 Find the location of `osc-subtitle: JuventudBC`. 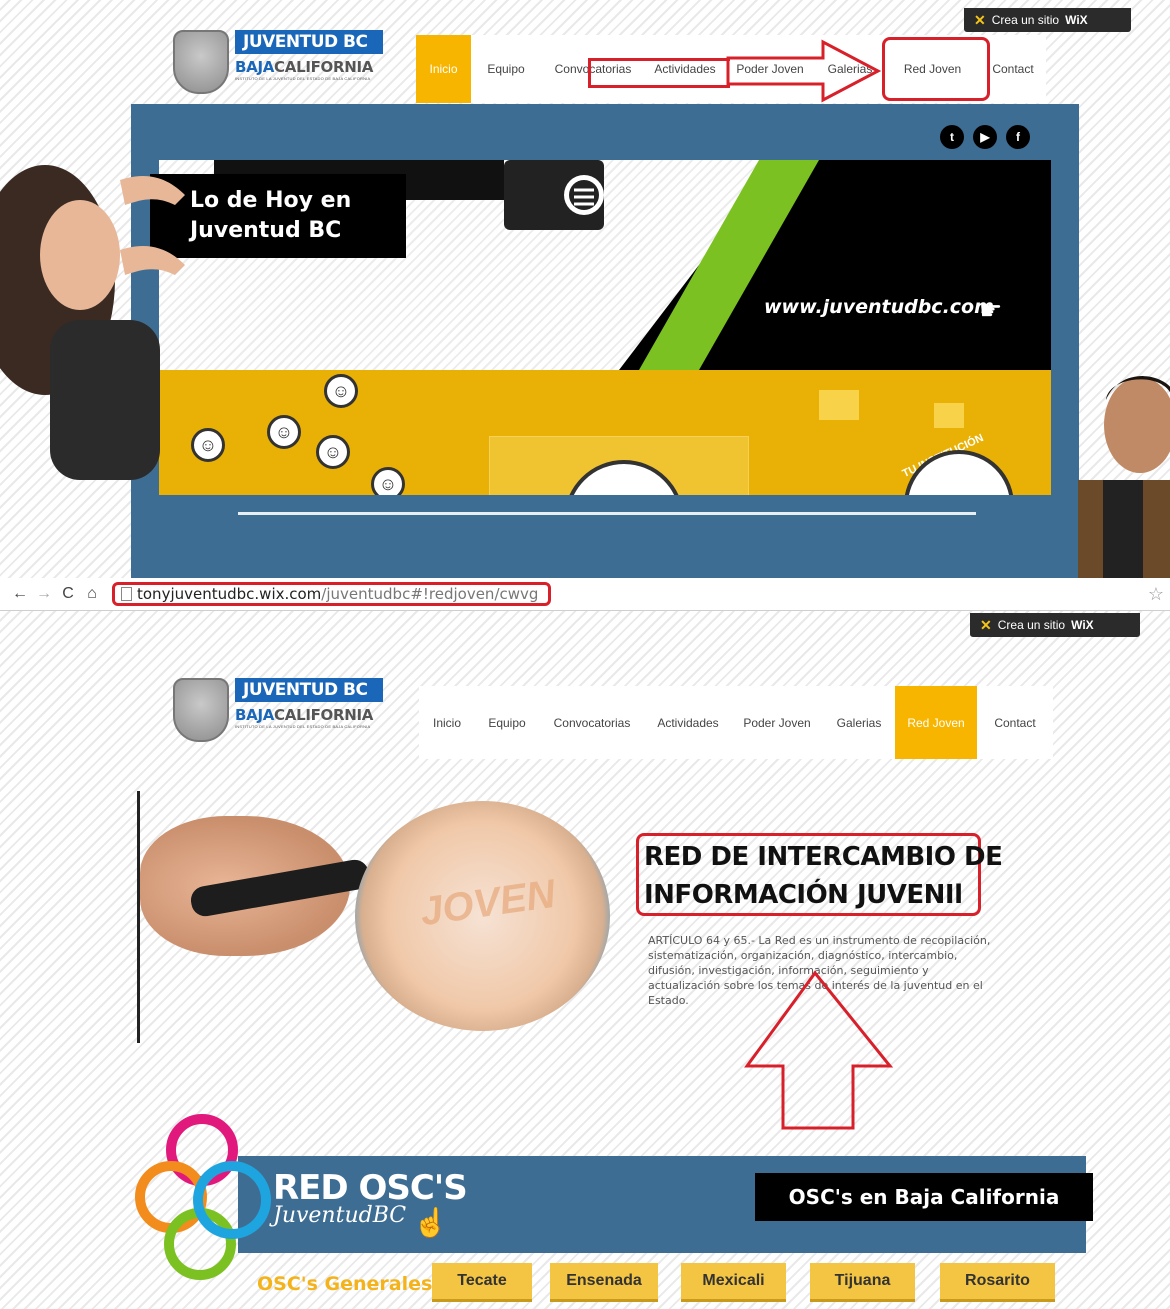

osc-subtitle: JuventudBC is located at coordinates (340, 1215).